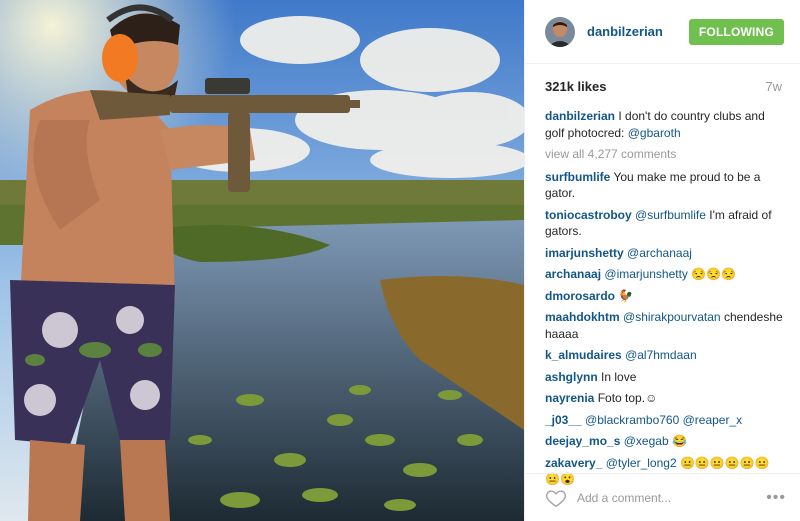 Image resolution: width=800 pixels, height=521 pixels. Describe the element at coordinates (582, 317) in the screenshot. I see `comment-username: maahdokhtm` at that location.